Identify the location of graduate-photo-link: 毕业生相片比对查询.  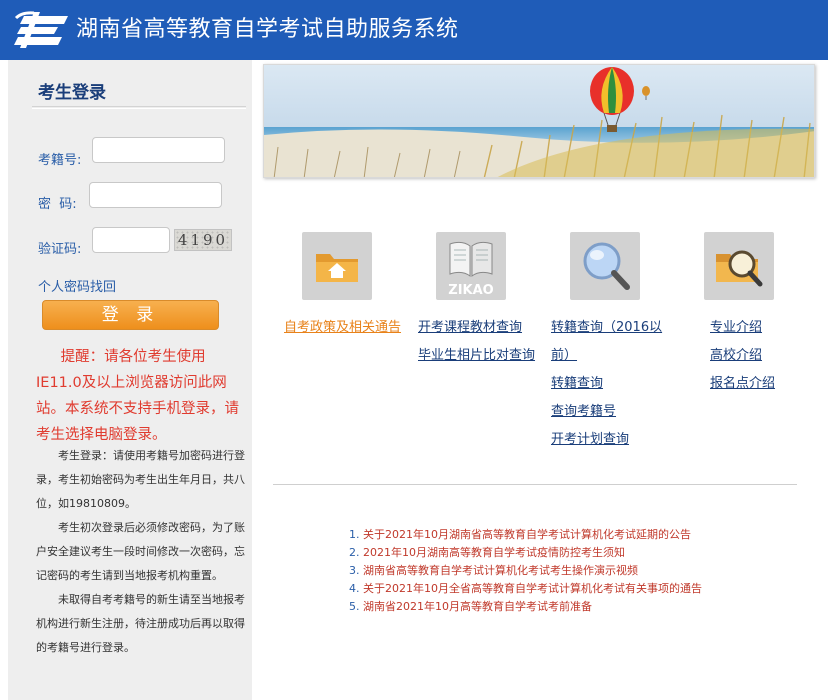
(476, 356).